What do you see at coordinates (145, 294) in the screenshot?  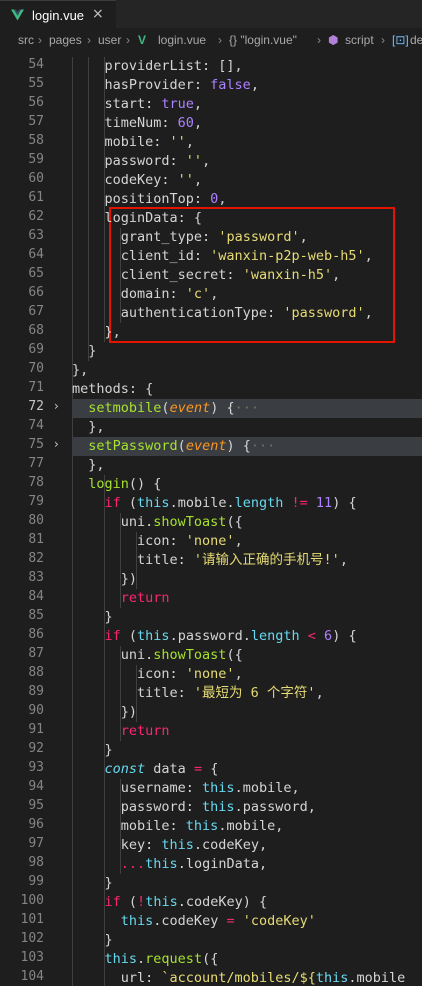 I see `code-text: domain: 'c',` at bounding box center [145, 294].